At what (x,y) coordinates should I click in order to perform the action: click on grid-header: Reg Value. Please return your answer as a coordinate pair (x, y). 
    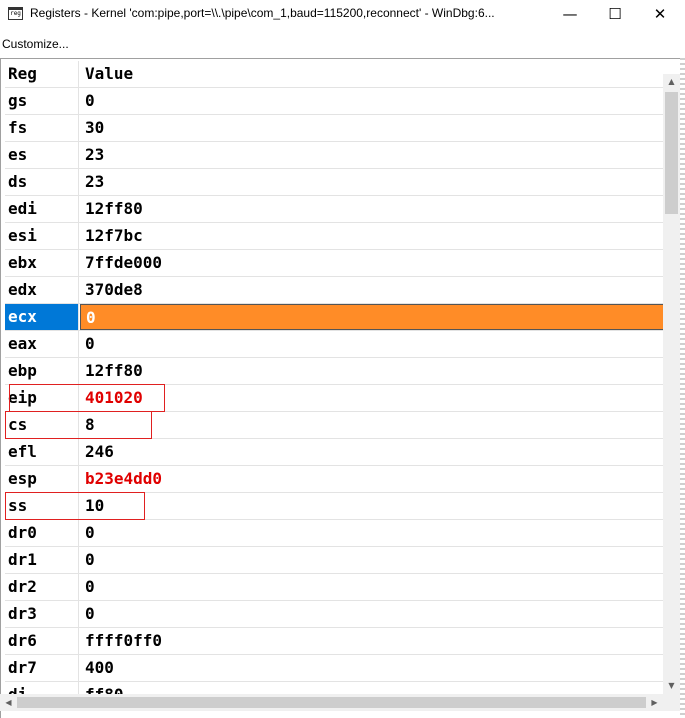
    Looking at the image, I should click on (335, 74).